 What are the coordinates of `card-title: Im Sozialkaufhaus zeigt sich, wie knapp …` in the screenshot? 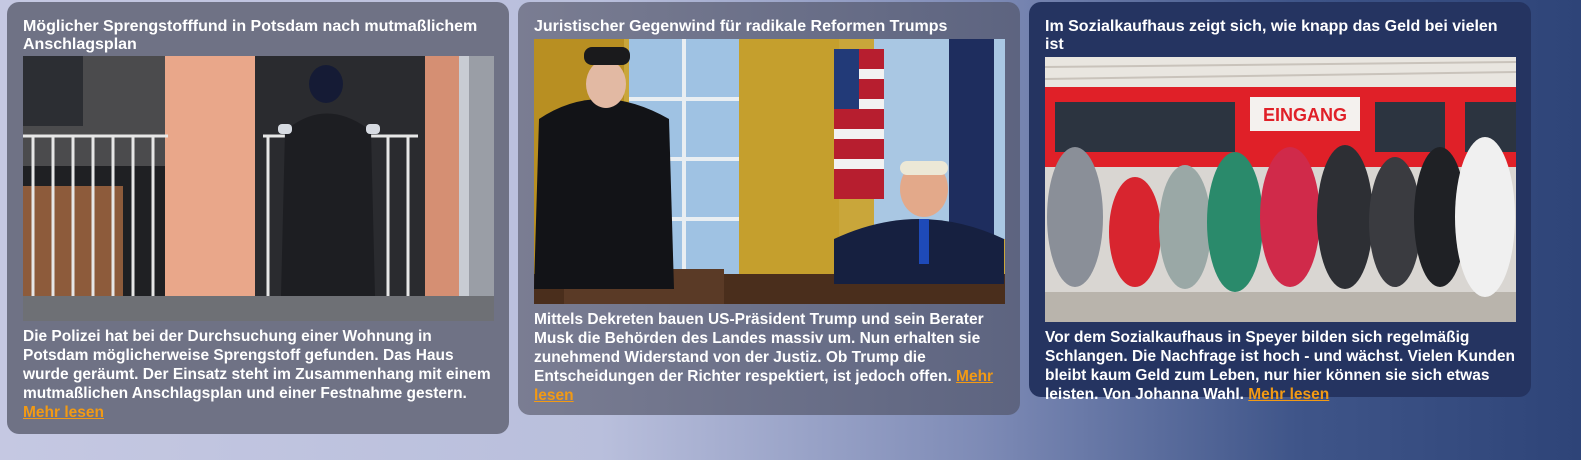 It's located at (1280, 36).